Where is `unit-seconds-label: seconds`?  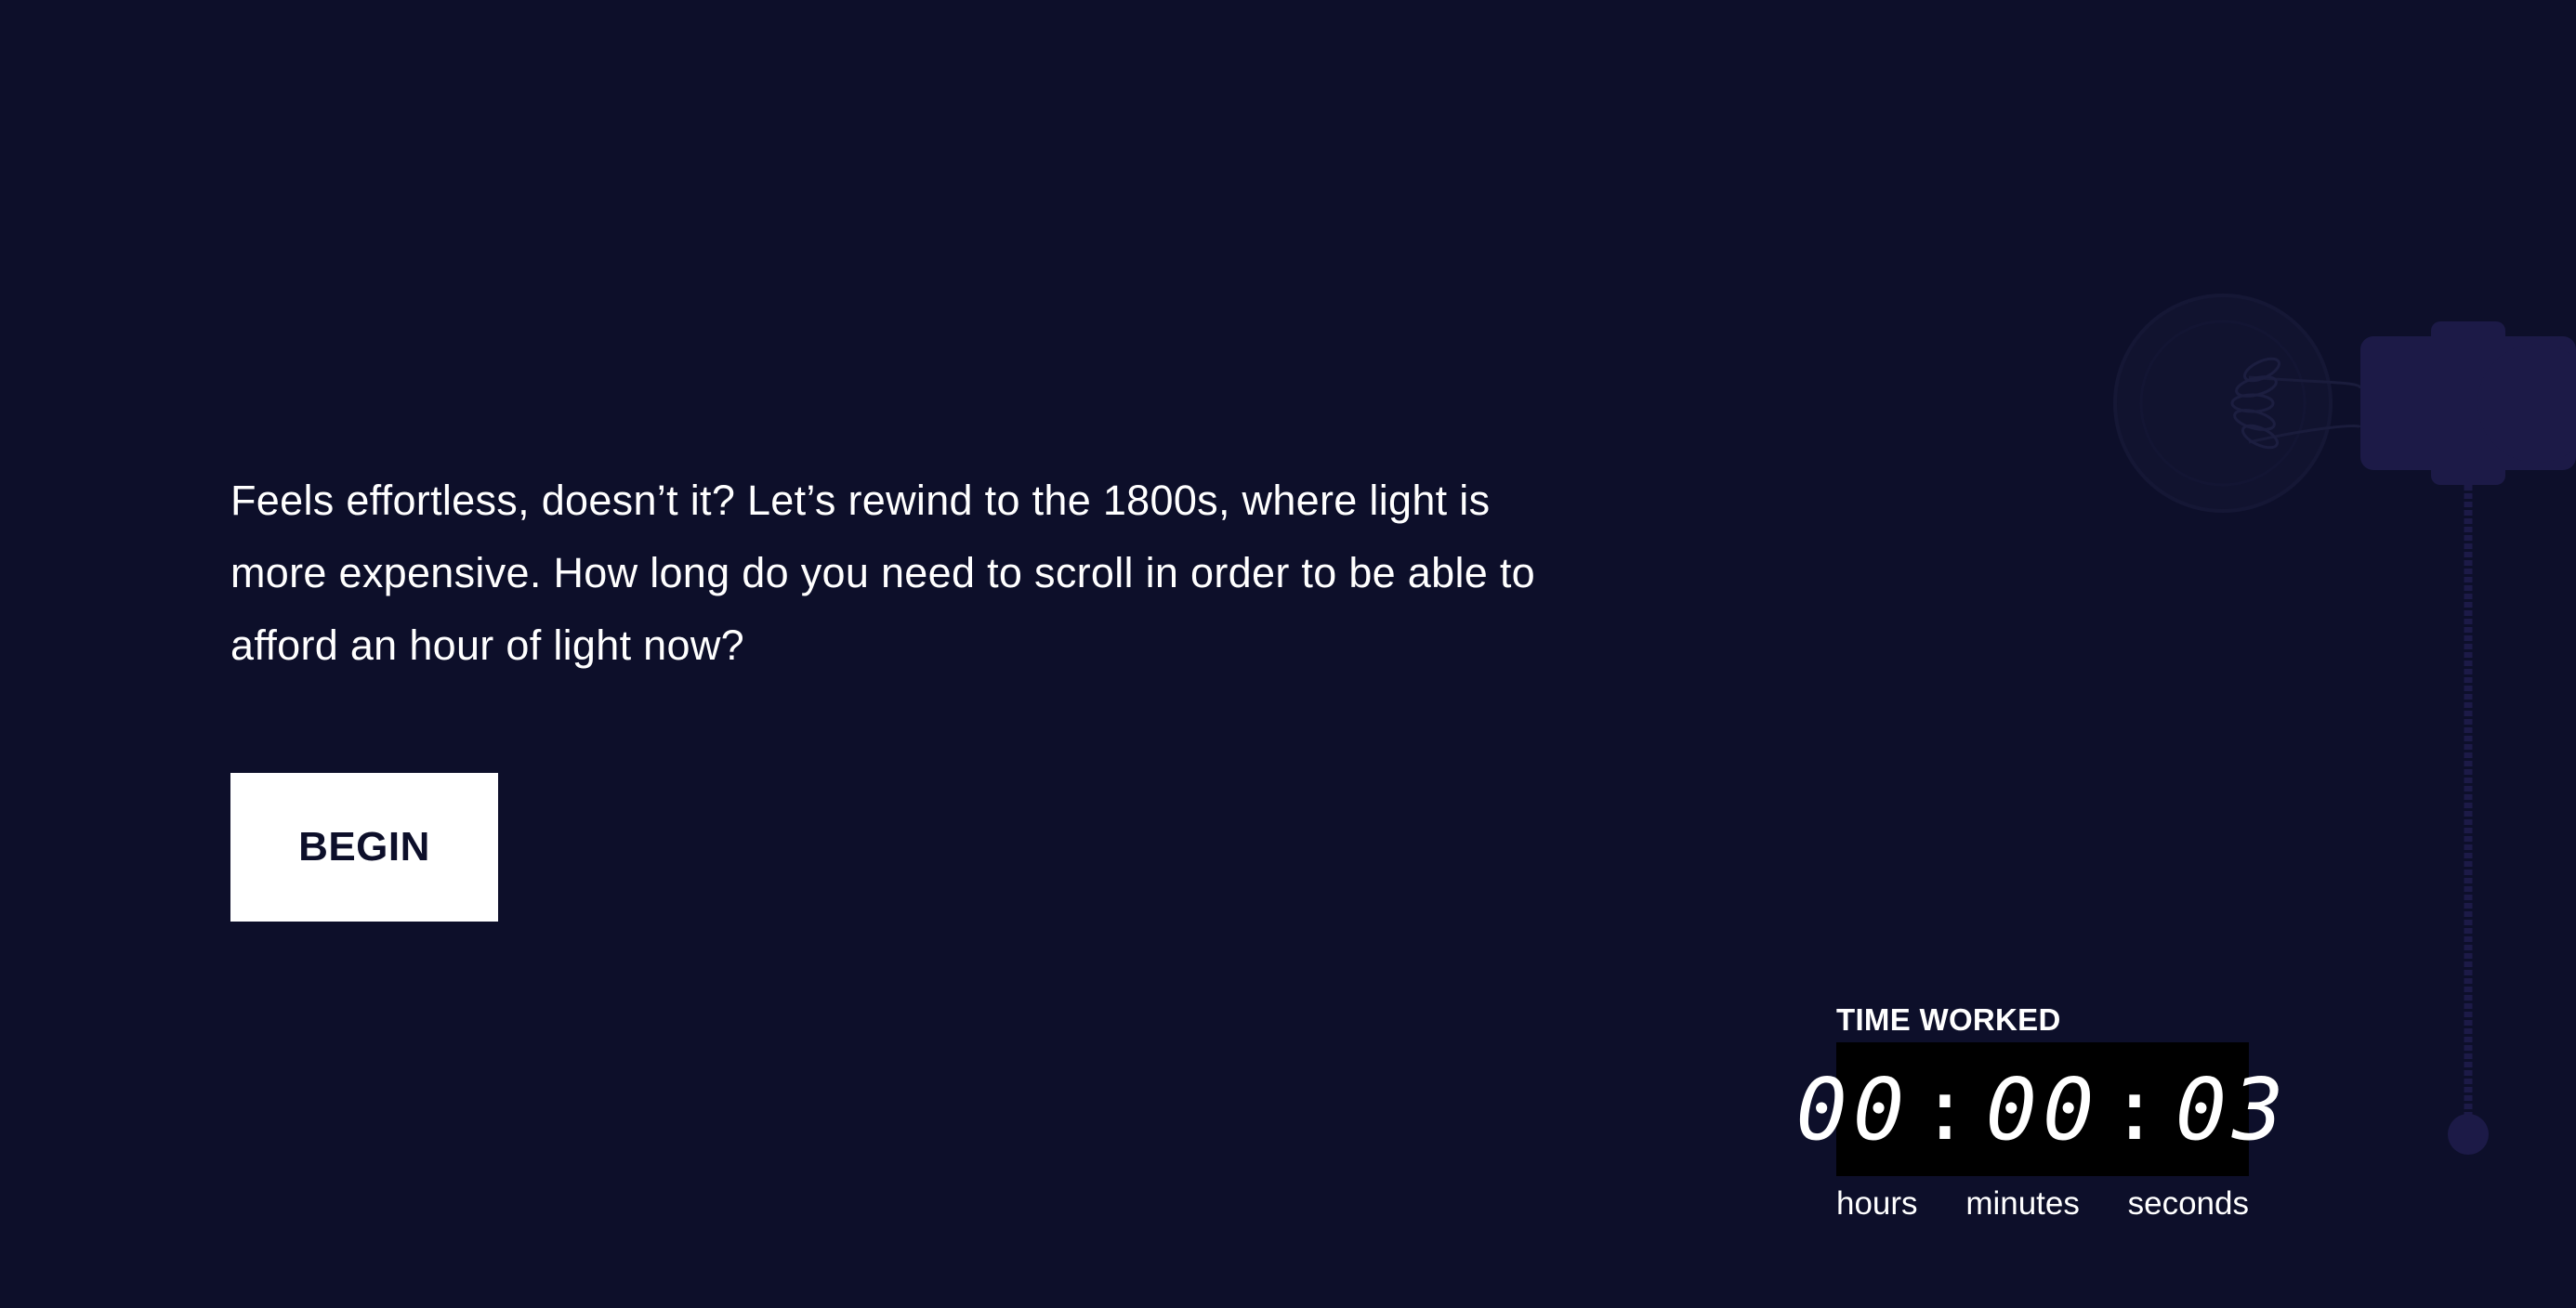
unit-seconds-label: seconds is located at coordinates (2188, 1203).